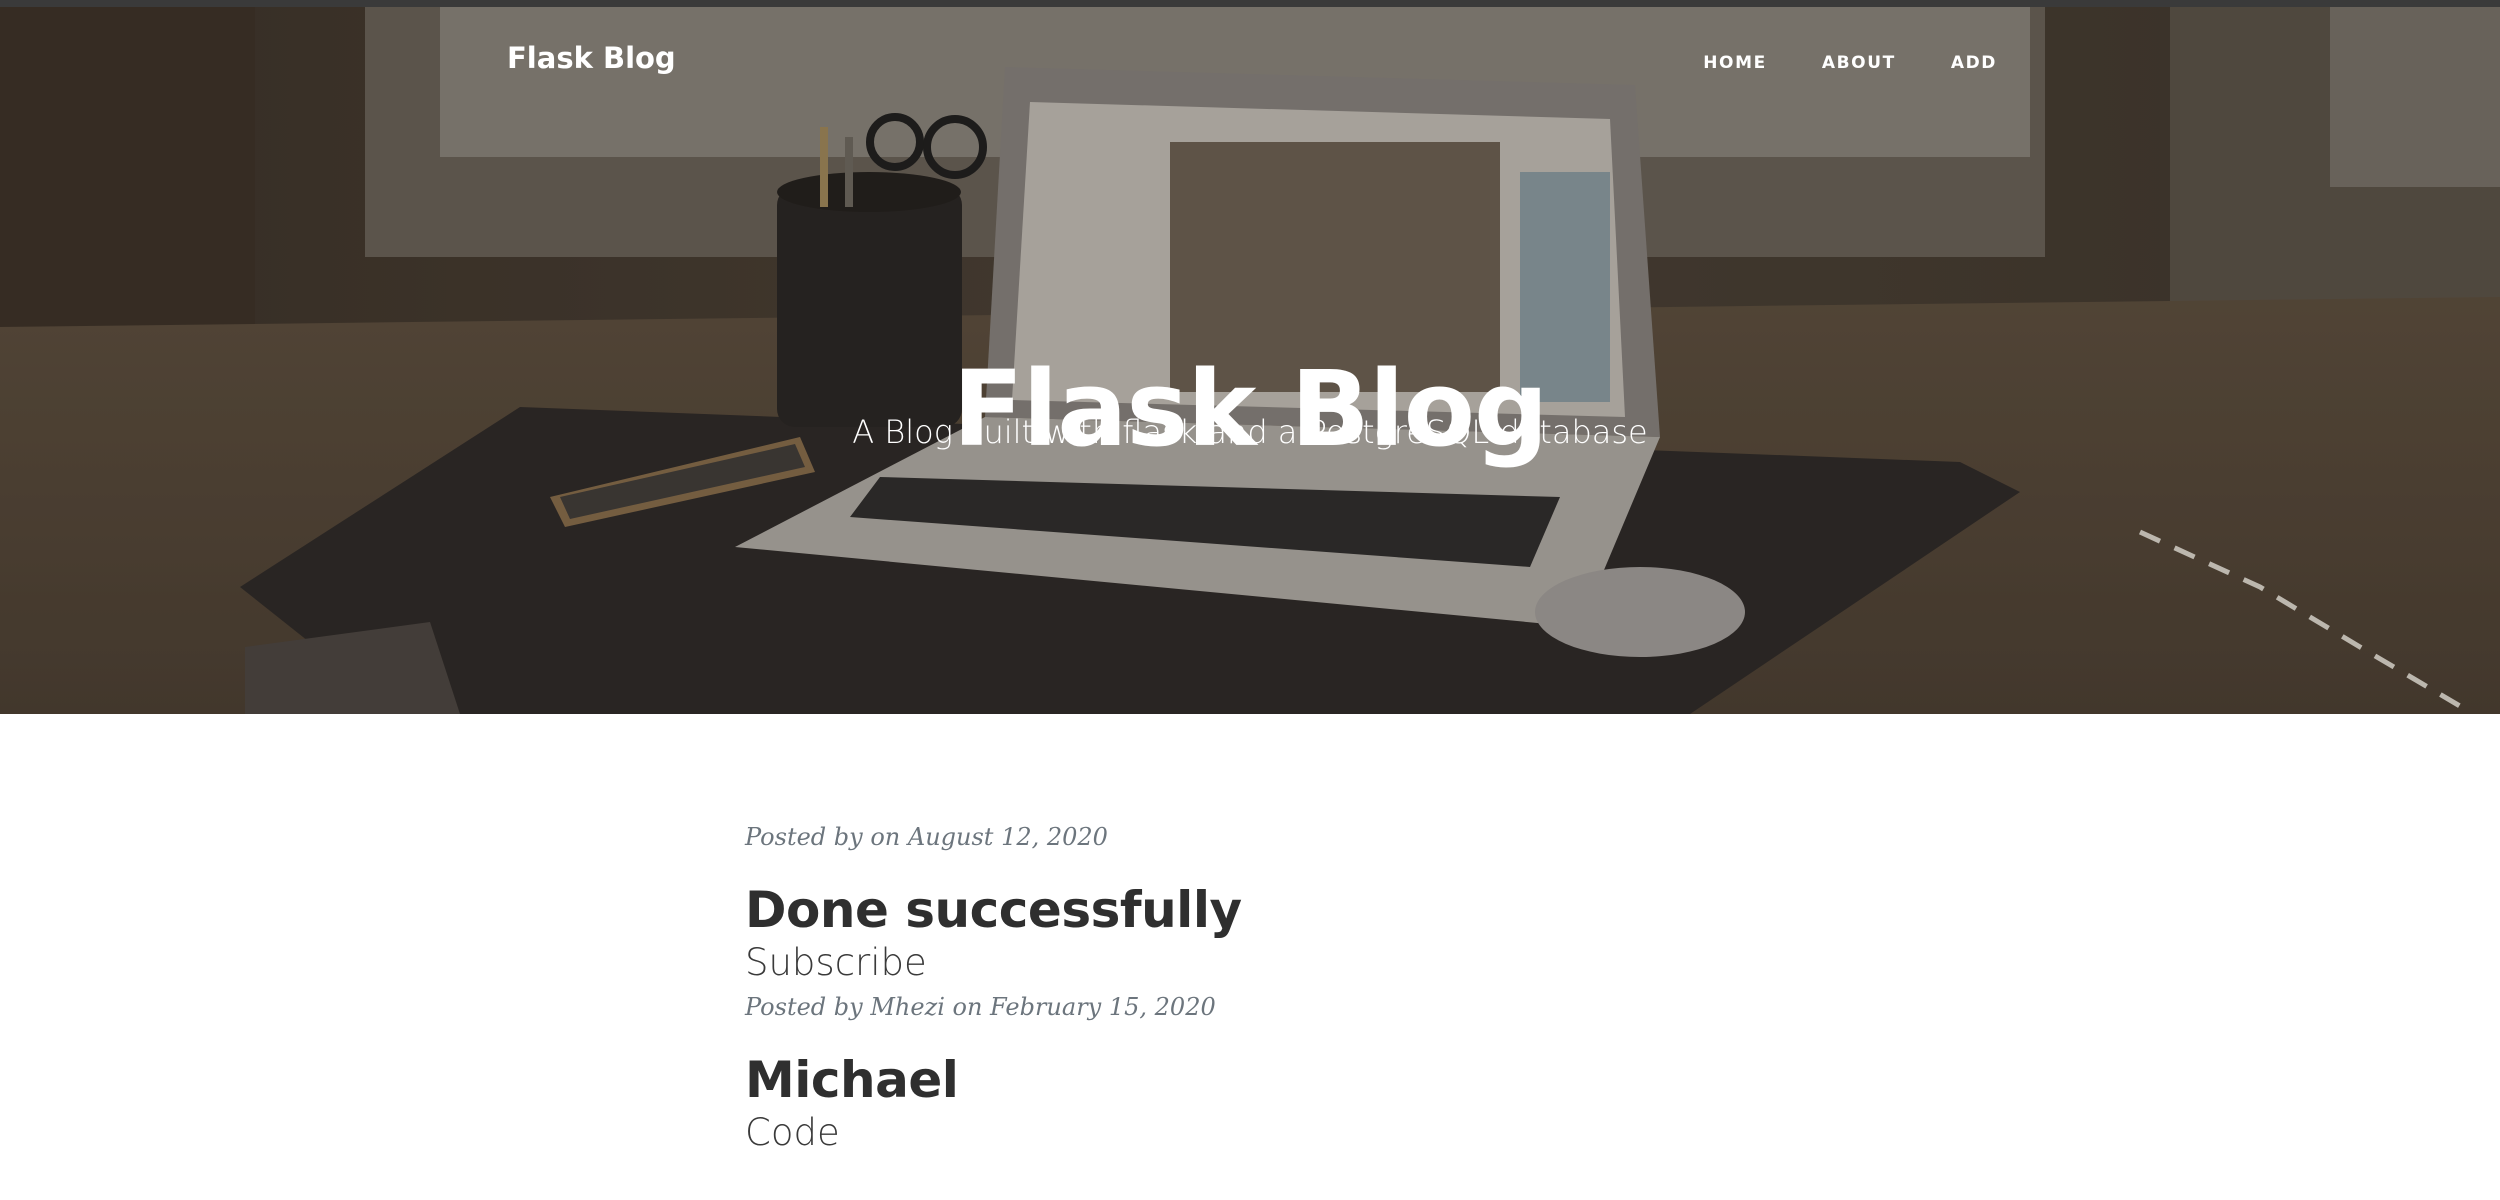  Describe the element at coordinates (1250, 933) in the screenshot. I see `post-link: Done successfully Subscribe` at that location.